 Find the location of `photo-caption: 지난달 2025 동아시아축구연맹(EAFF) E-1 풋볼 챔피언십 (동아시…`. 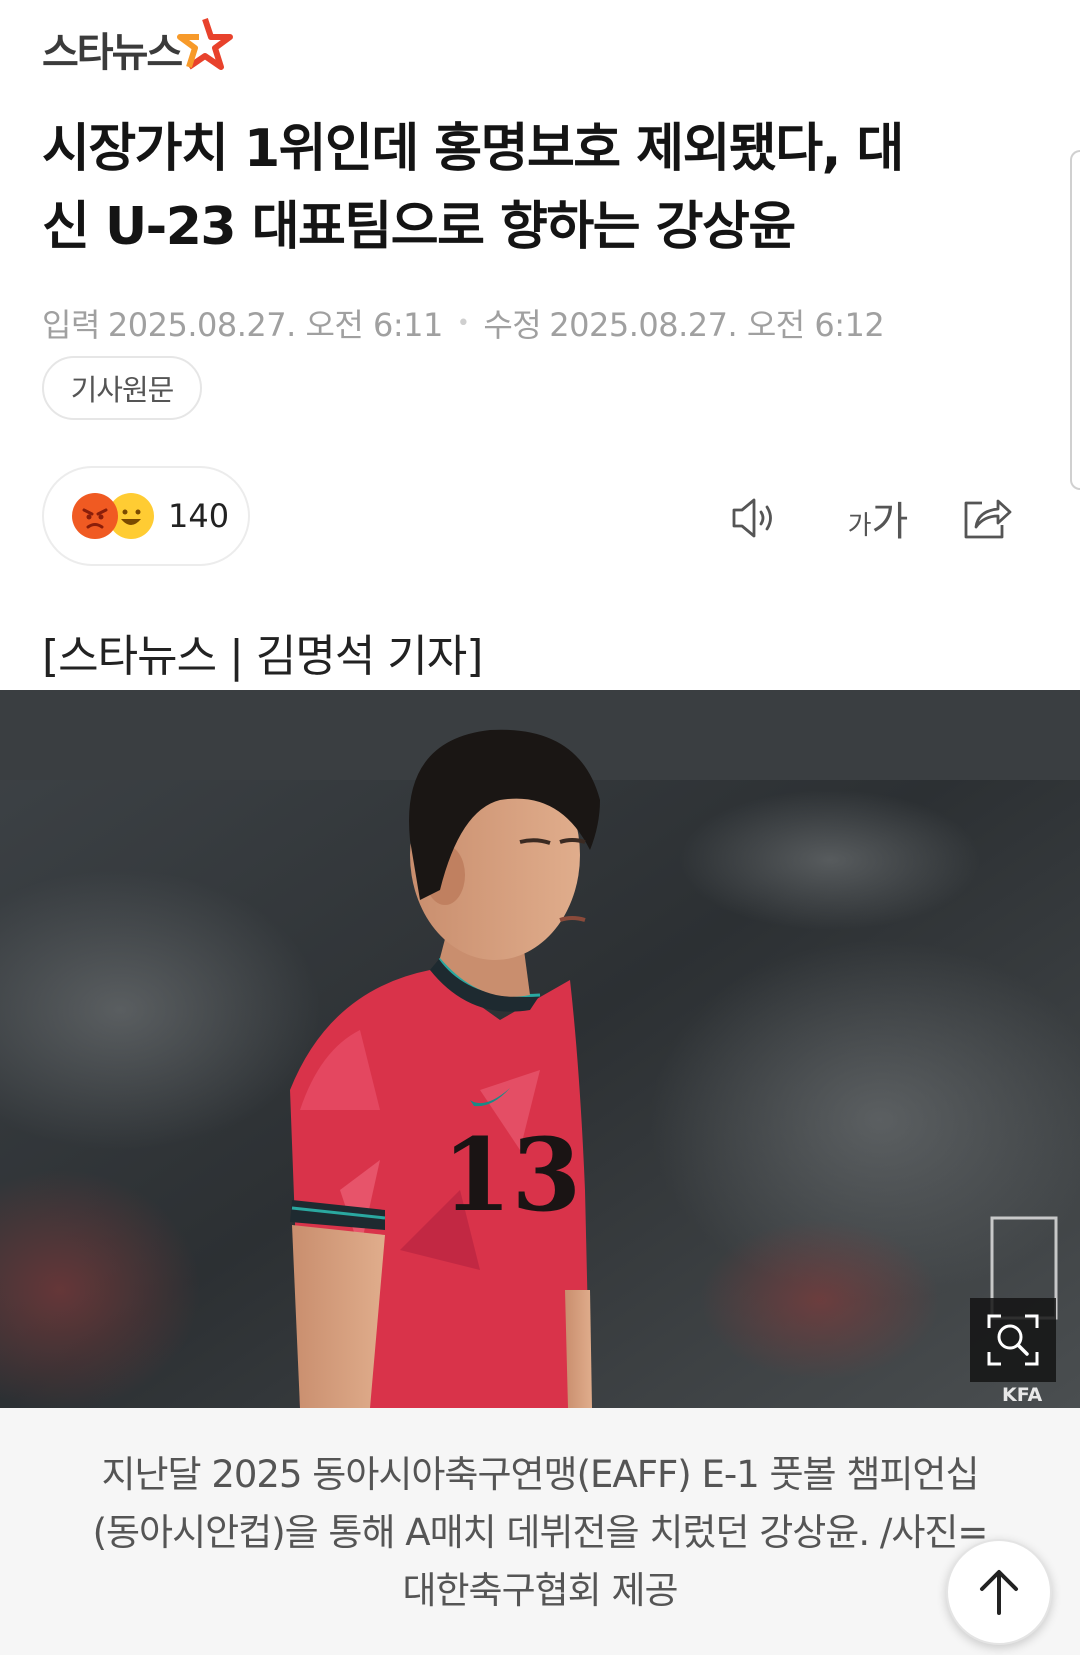

photo-caption: 지난달 2025 동아시아축구연맹(EAFF) E-1 풋볼 챔피언십 (동아시… is located at coordinates (540, 1533).